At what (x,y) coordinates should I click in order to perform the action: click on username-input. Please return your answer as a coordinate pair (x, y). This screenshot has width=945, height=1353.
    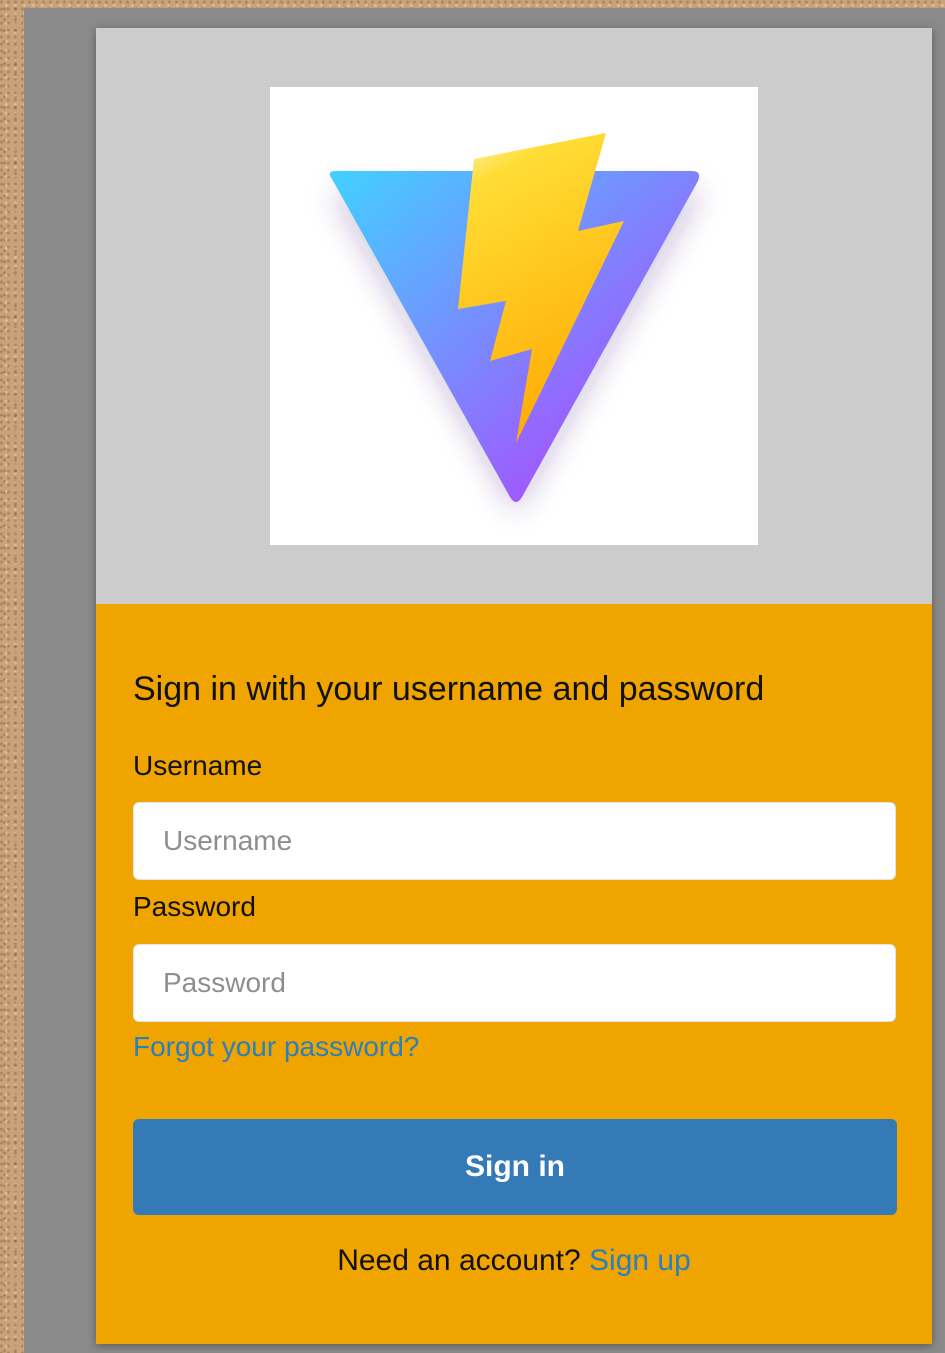
    Looking at the image, I should click on (514, 841).